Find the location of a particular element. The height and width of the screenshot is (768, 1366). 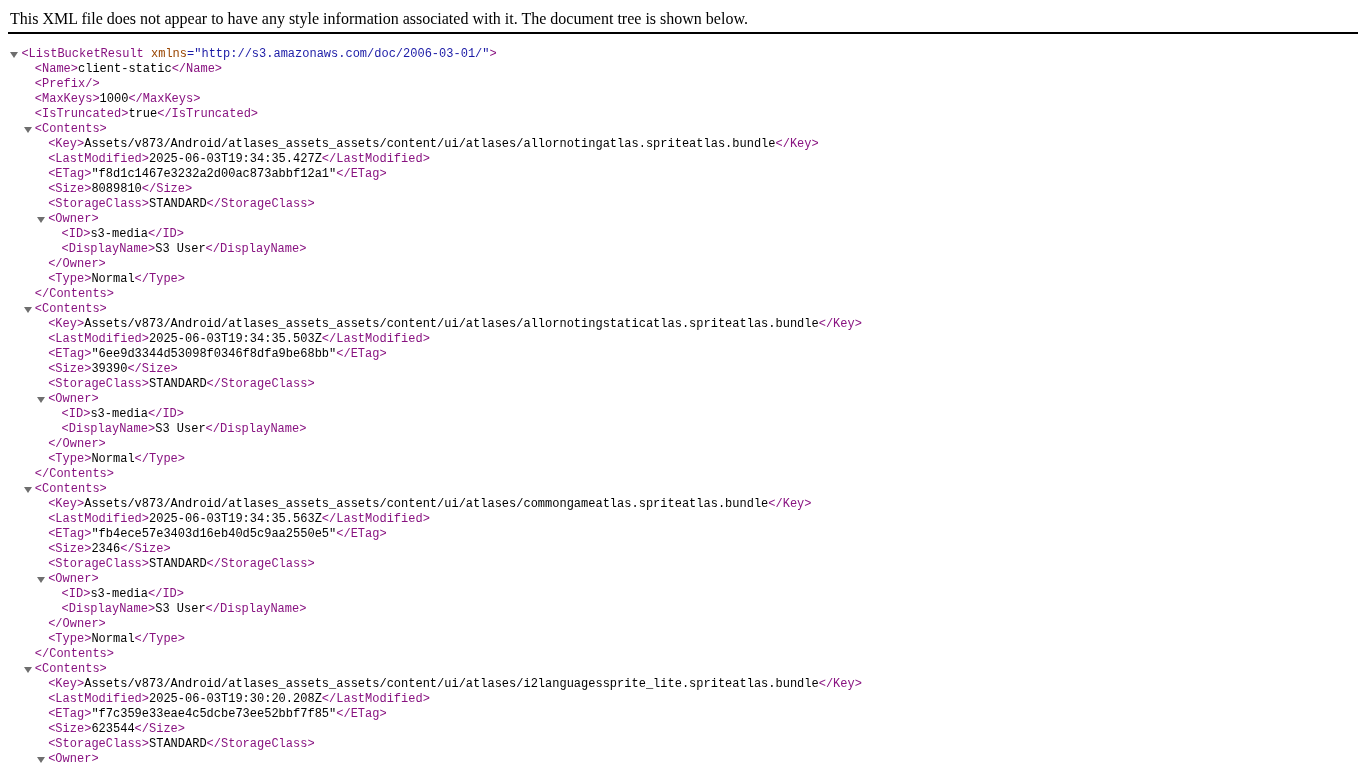

xml-line: <ETag>"f7c359e33eae4c5dcbe73ee52bbf7f85"</ETag> is located at coordinates (217, 714).